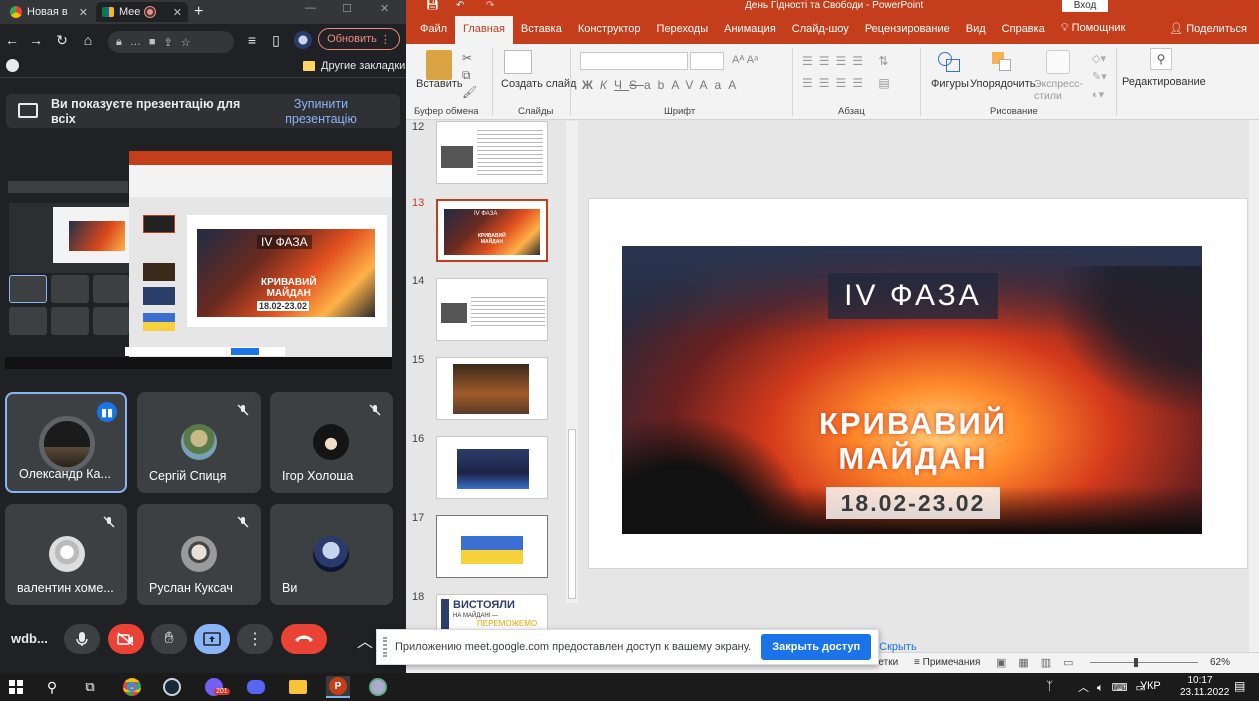 The width and height of the screenshot is (1259, 701). What do you see at coordinates (439, 84) in the screenshot?
I see `paste-button: Вставить` at bounding box center [439, 84].